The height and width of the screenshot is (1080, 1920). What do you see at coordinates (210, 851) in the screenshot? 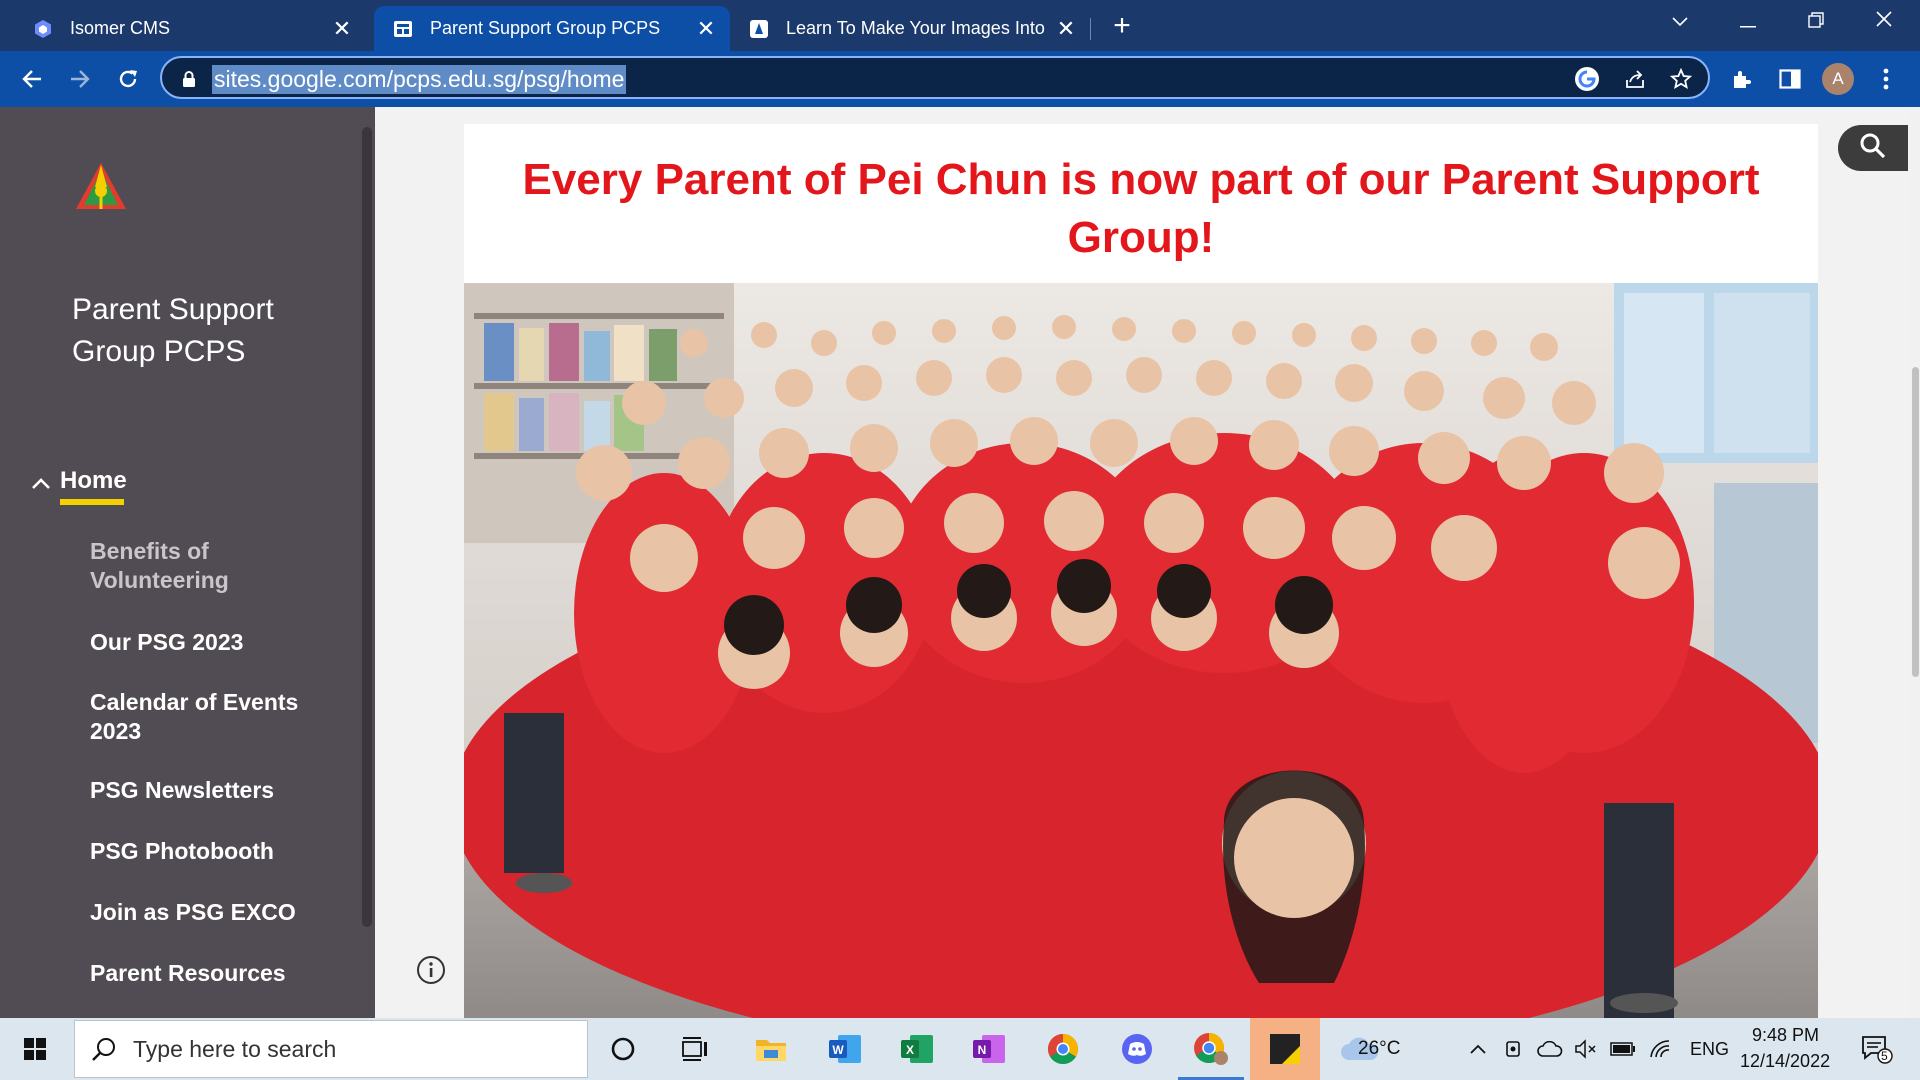
I see `nav-item-psg-photobooth: PSG Photobooth` at bounding box center [210, 851].